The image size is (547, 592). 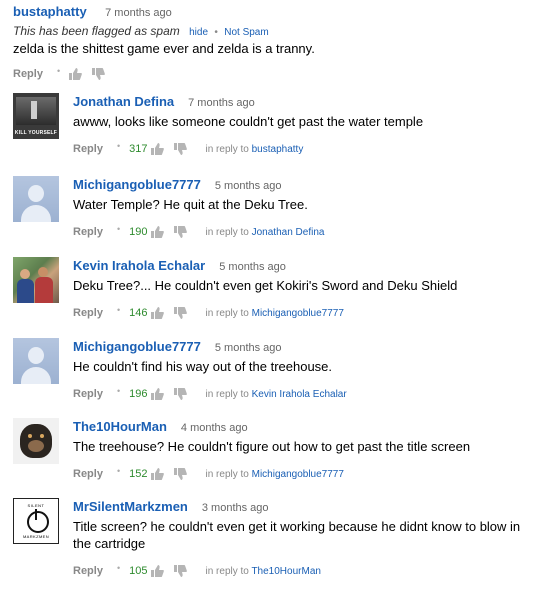 What do you see at coordinates (285, 571) in the screenshot?
I see `in-reply-to-link: The10HourMan` at bounding box center [285, 571].